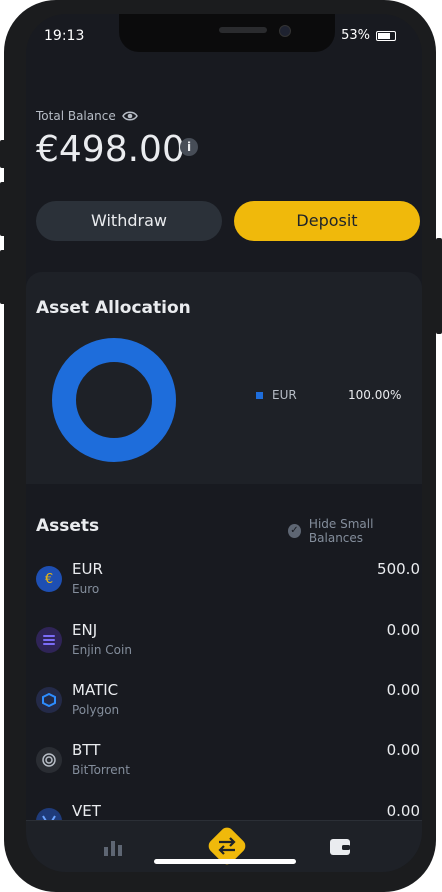 This screenshot has width=442, height=892. I want to click on notch, so click(227, 33).